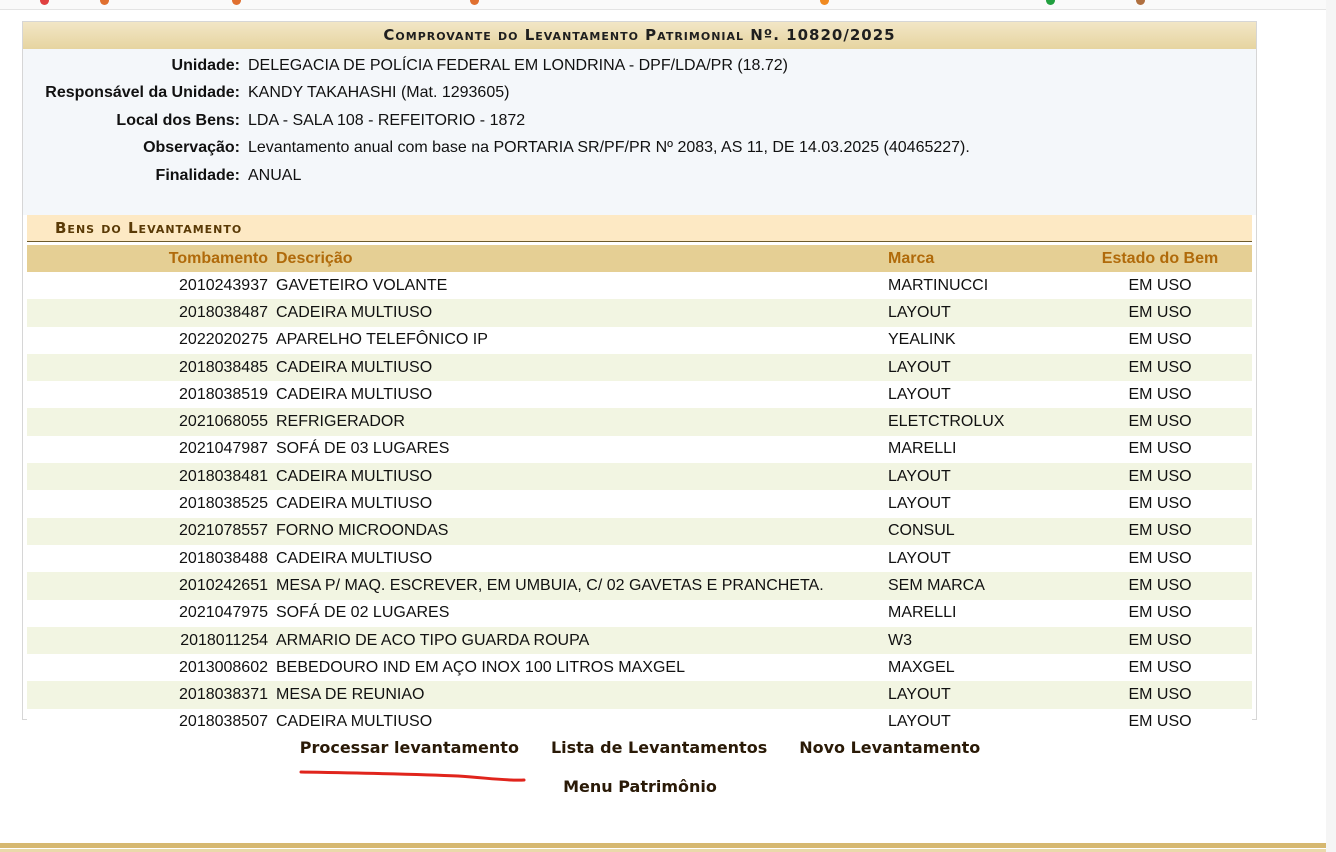  Describe the element at coordinates (191, 148) in the screenshot. I see `info-label: Observação:` at that location.